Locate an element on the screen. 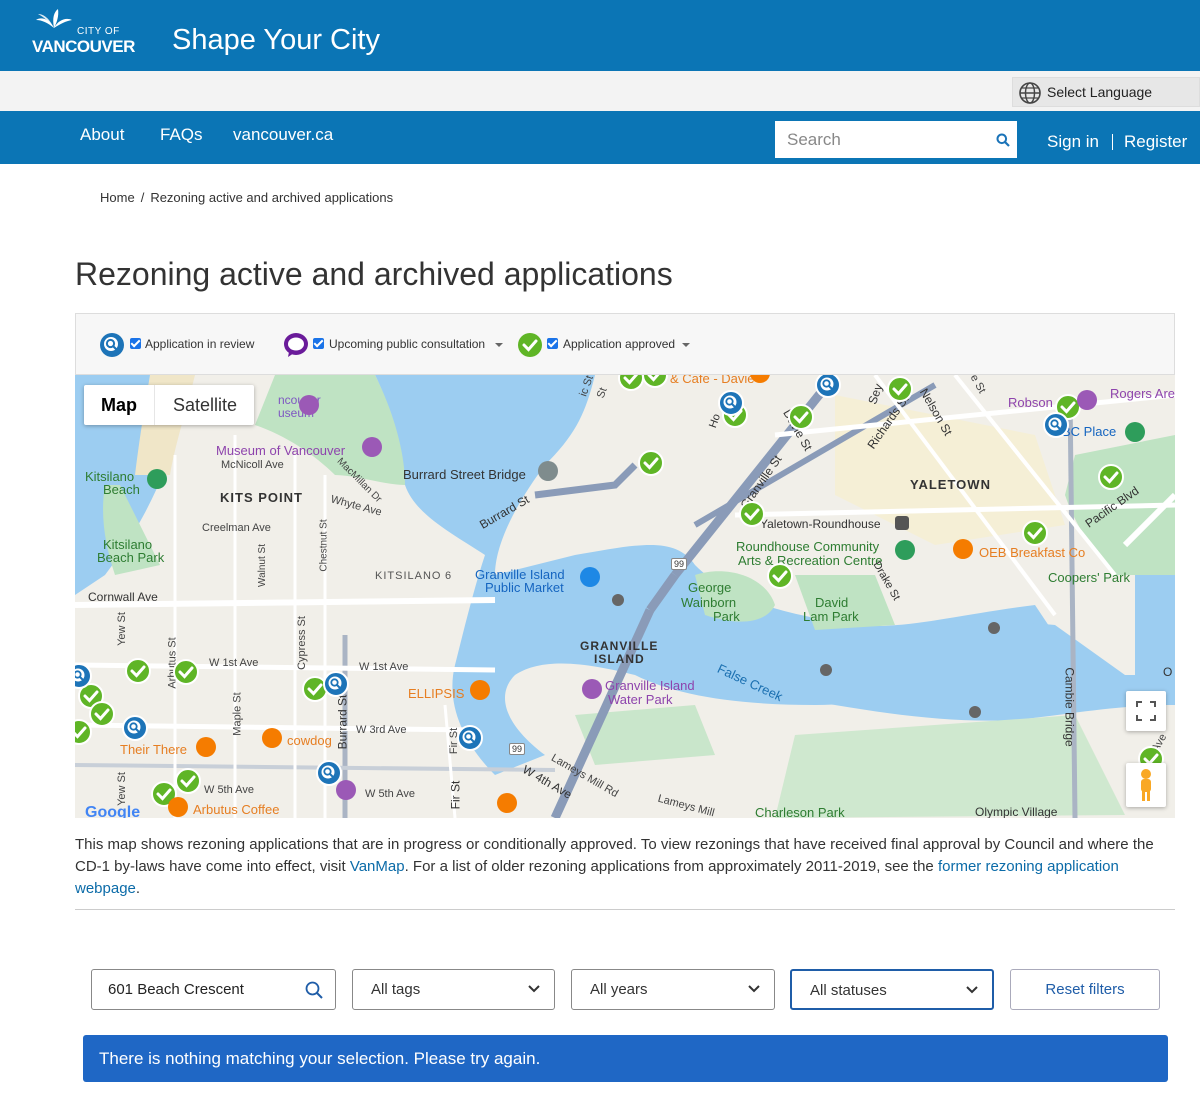 The image size is (1200, 1093). review-checkbox is located at coordinates (135, 343).